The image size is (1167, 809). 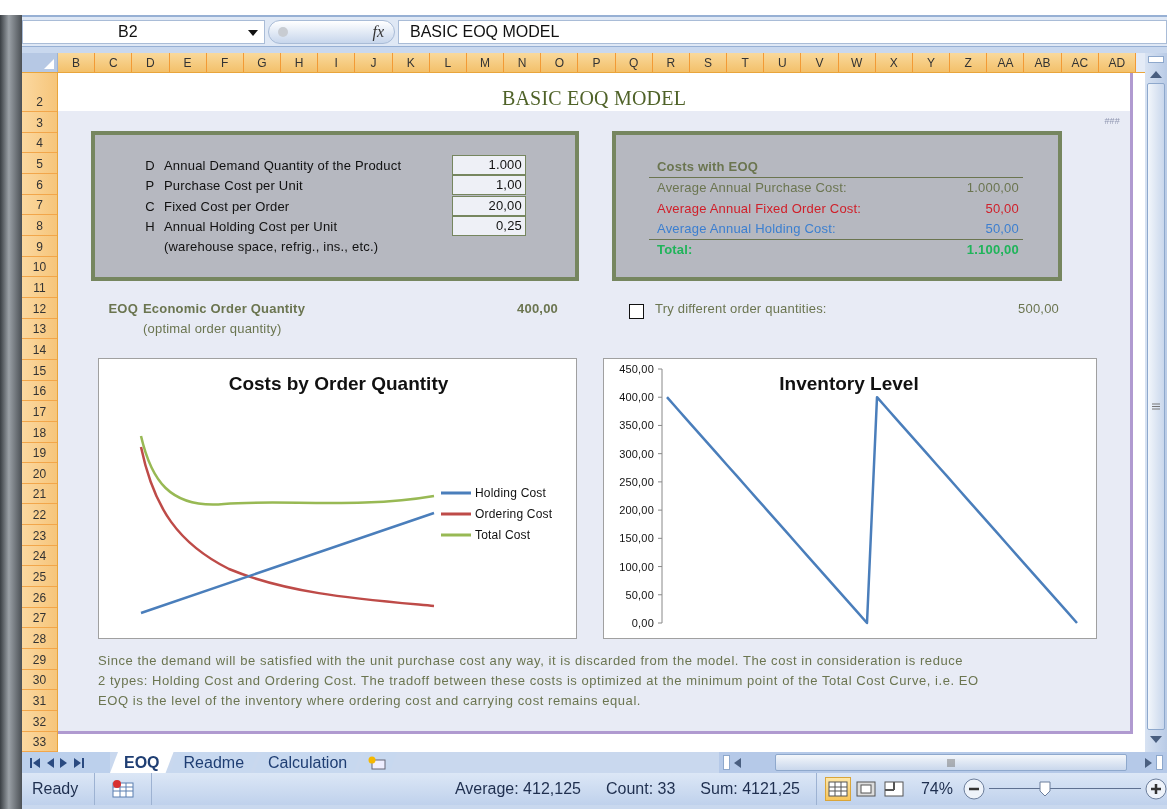 What do you see at coordinates (974, 789) in the screenshot?
I see `zoom-out-button` at bounding box center [974, 789].